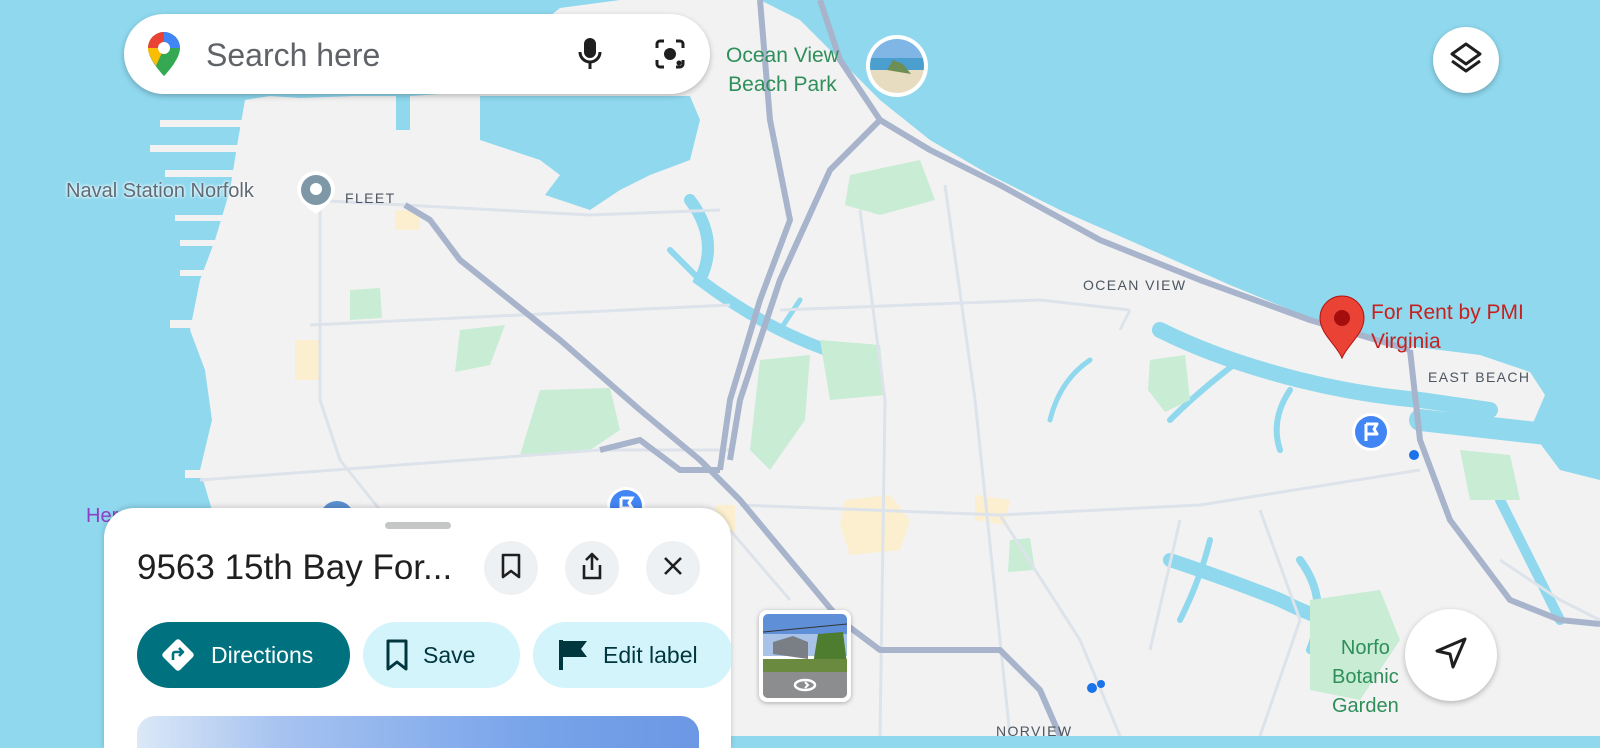  I want to click on directions-label: Directions, so click(262, 654).